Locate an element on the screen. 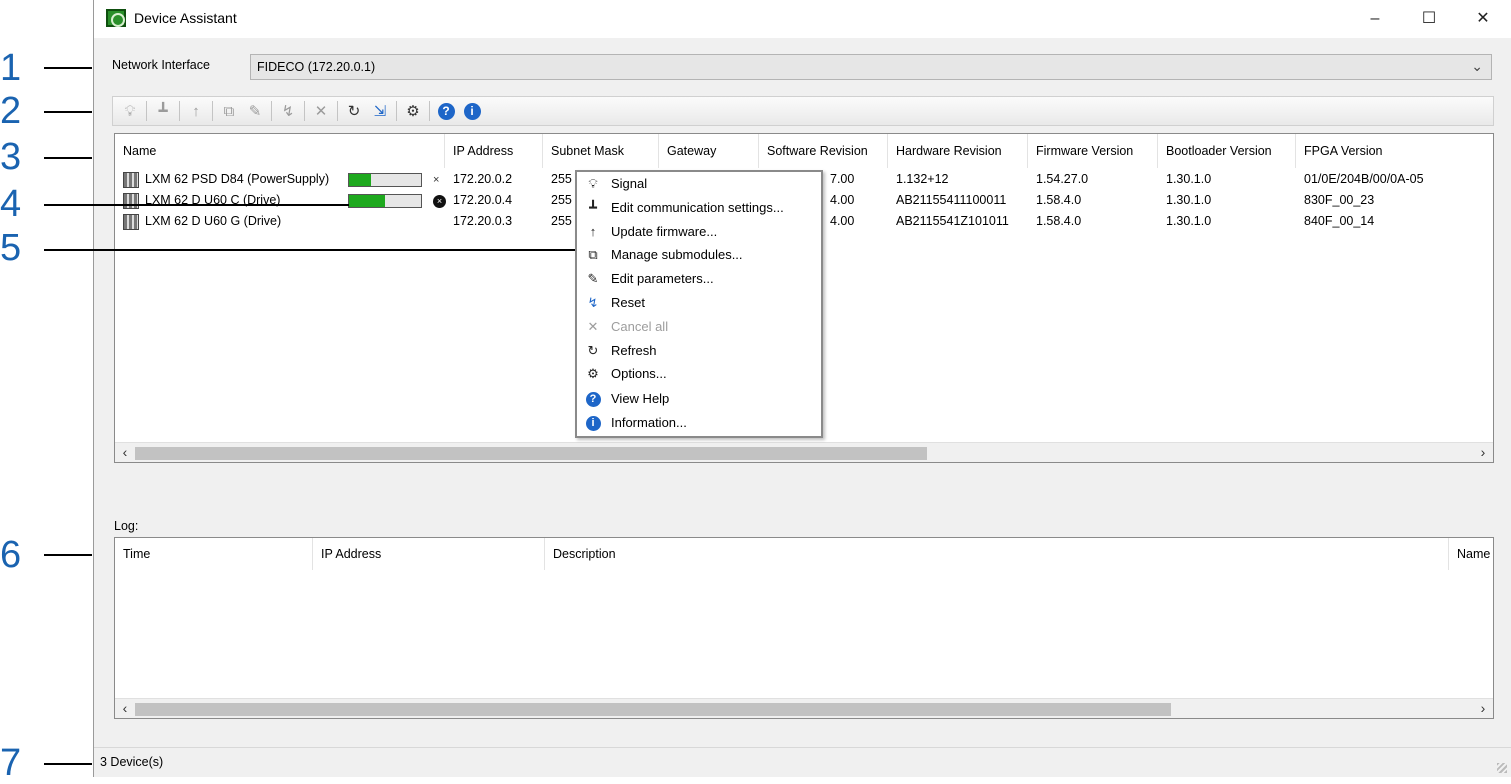 This screenshot has width=1511, height=784. reset-button: ↯ is located at coordinates (288, 111).